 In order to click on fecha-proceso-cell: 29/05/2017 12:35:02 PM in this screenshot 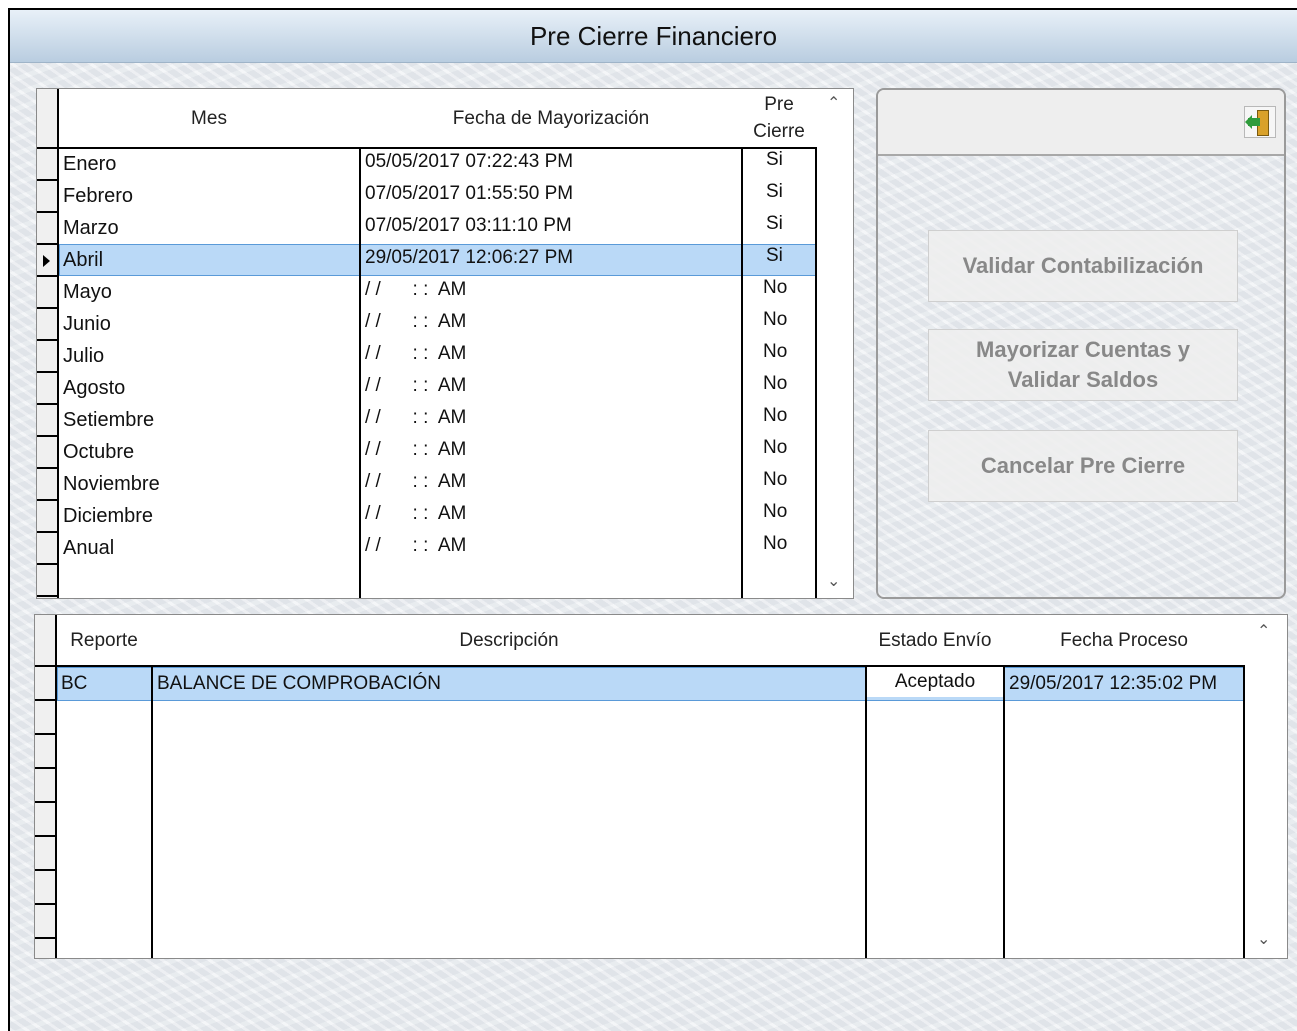, I will do `click(1113, 684)`.